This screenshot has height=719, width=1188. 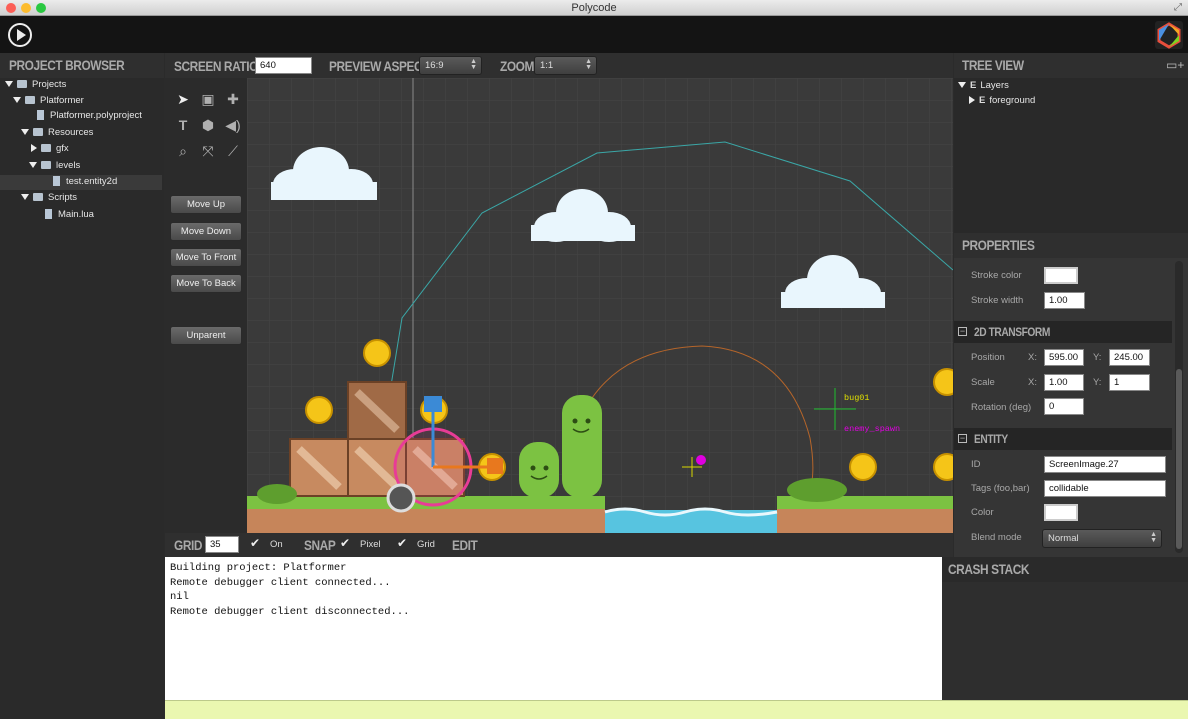 What do you see at coordinates (208, 99) in the screenshot?
I see `image-tool-icon: ▣` at bounding box center [208, 99].